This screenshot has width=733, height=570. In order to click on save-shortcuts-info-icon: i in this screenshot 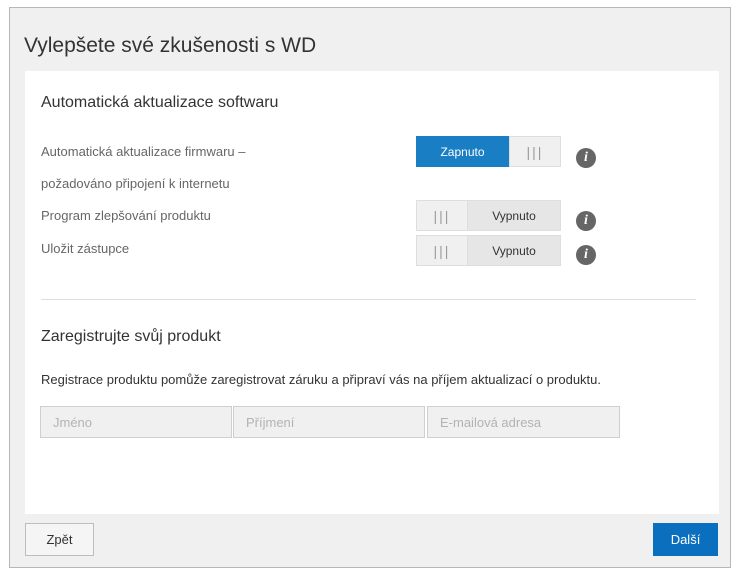, I will do `click(586, 255)`.